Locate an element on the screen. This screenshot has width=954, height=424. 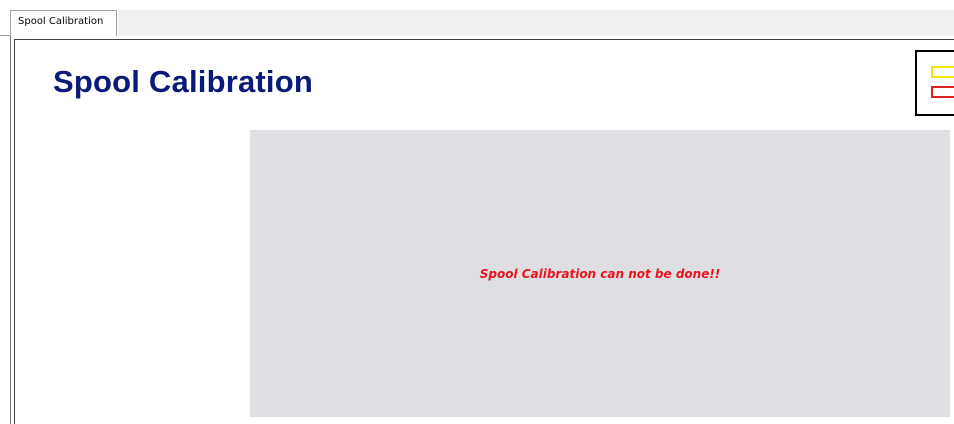
tab-strip: Spool Calibration is located at coordinates (477, 18).